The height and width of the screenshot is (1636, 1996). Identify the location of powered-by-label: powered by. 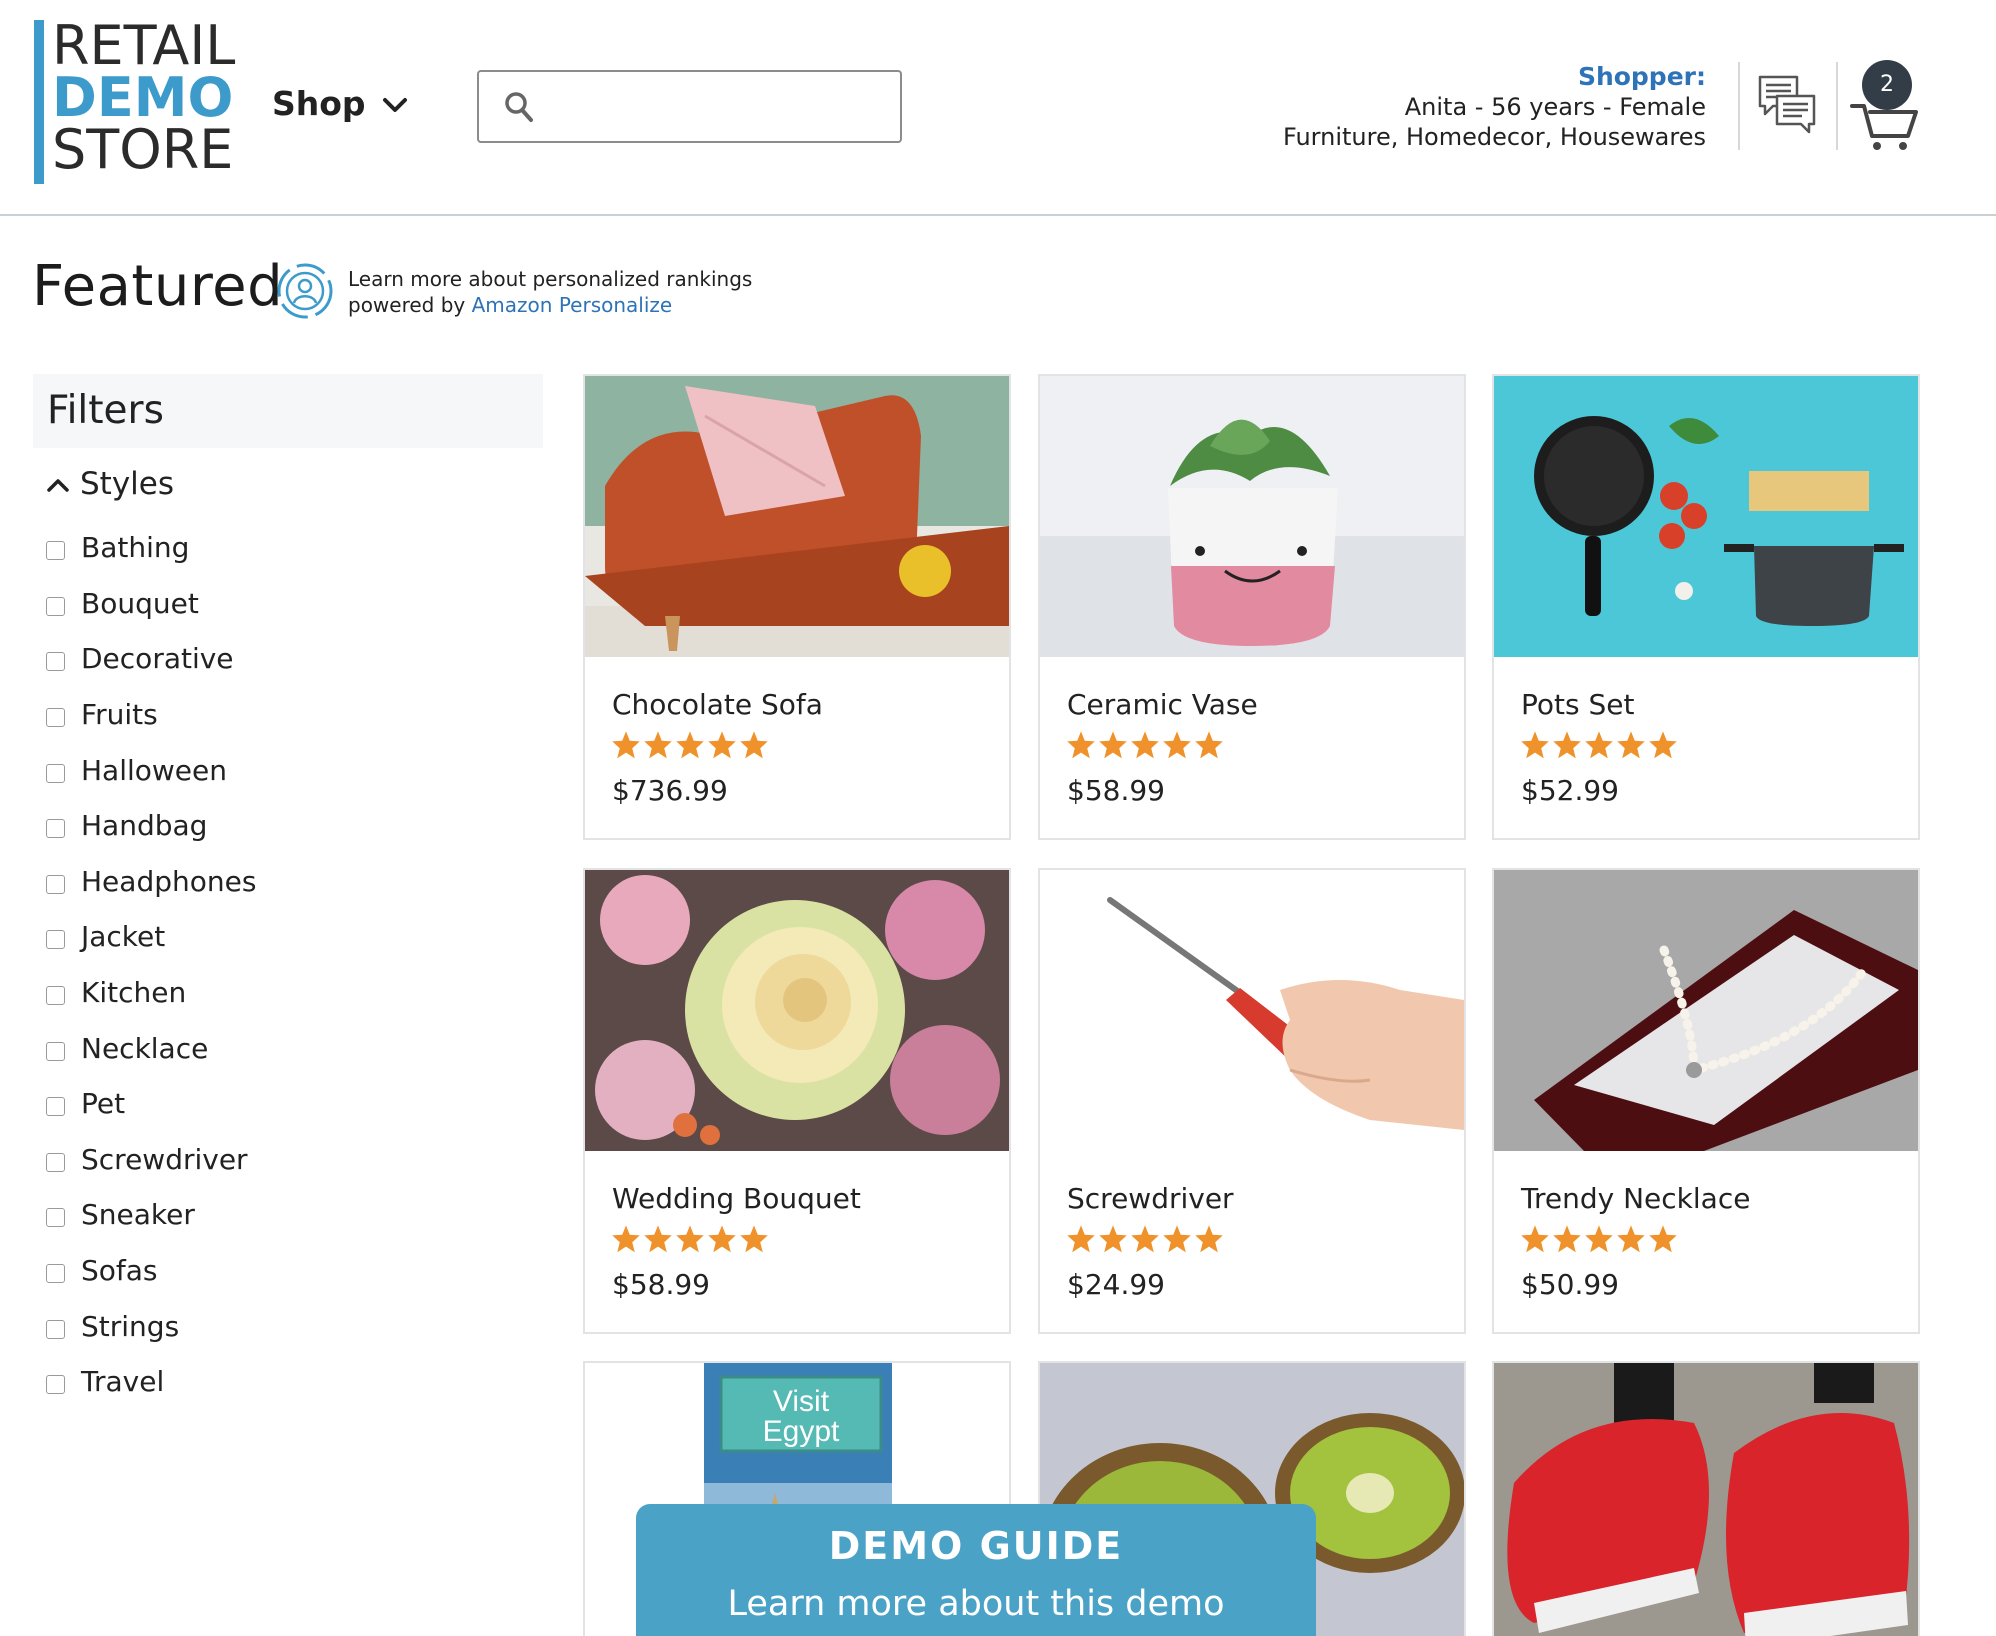
(410, 305).